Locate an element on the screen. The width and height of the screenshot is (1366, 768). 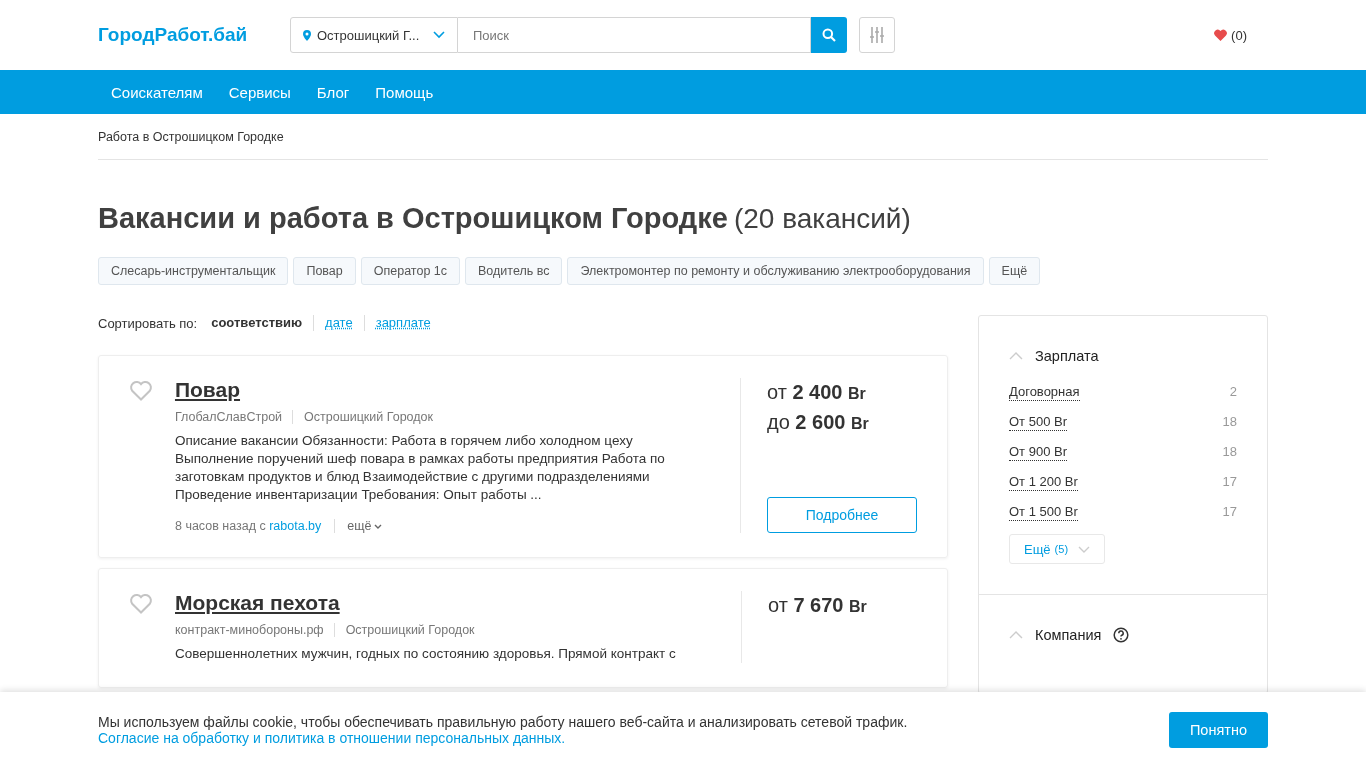
more-link: ещё is located at coordinates (358, 526).